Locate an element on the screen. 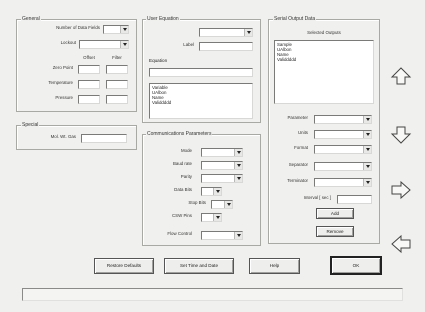 This screenshot has height=312, width=425. equation-variable-list: Variable UAlbon Name Validdddd is located at coordinates (201, 101).